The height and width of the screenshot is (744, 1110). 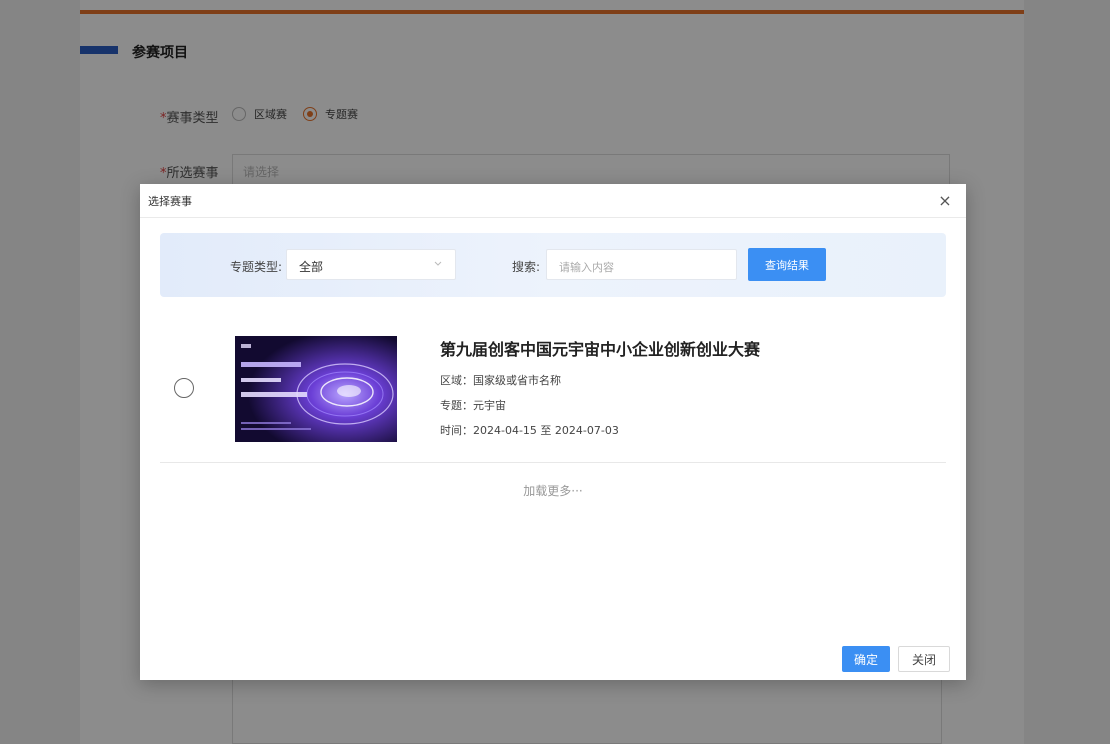 I want to click on result-time: 时间：2024-04-15 至 2024-07-03, so click(x=529, y=430).